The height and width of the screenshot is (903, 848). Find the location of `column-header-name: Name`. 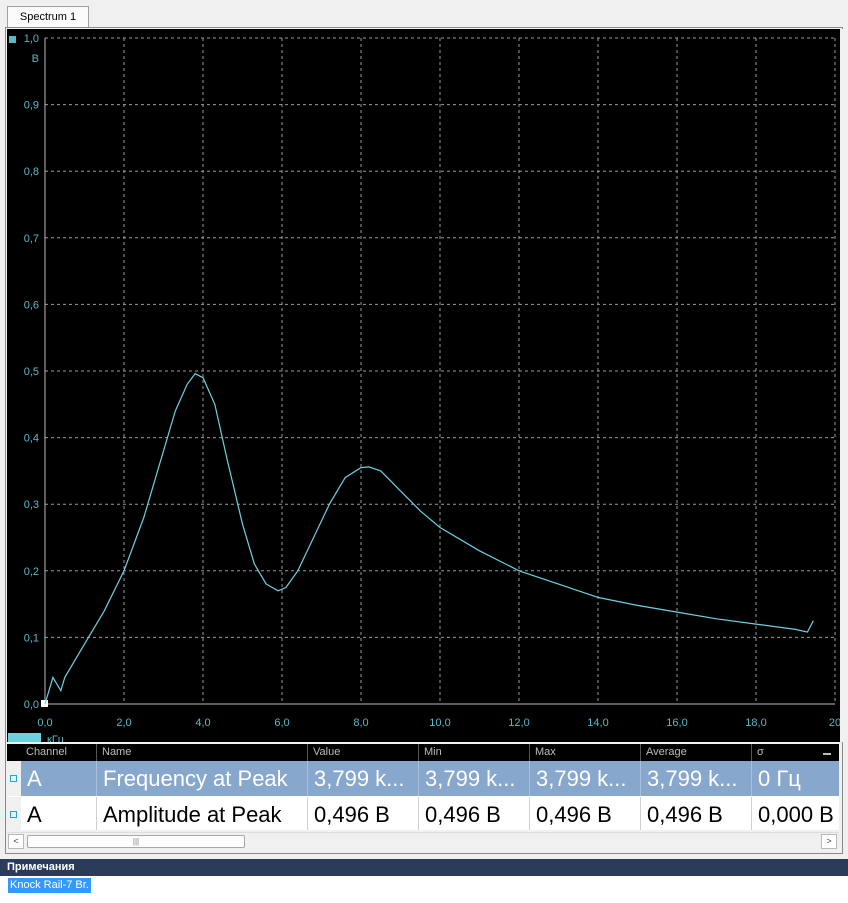

column-header-name: Name is located at coordinates (201, 752).